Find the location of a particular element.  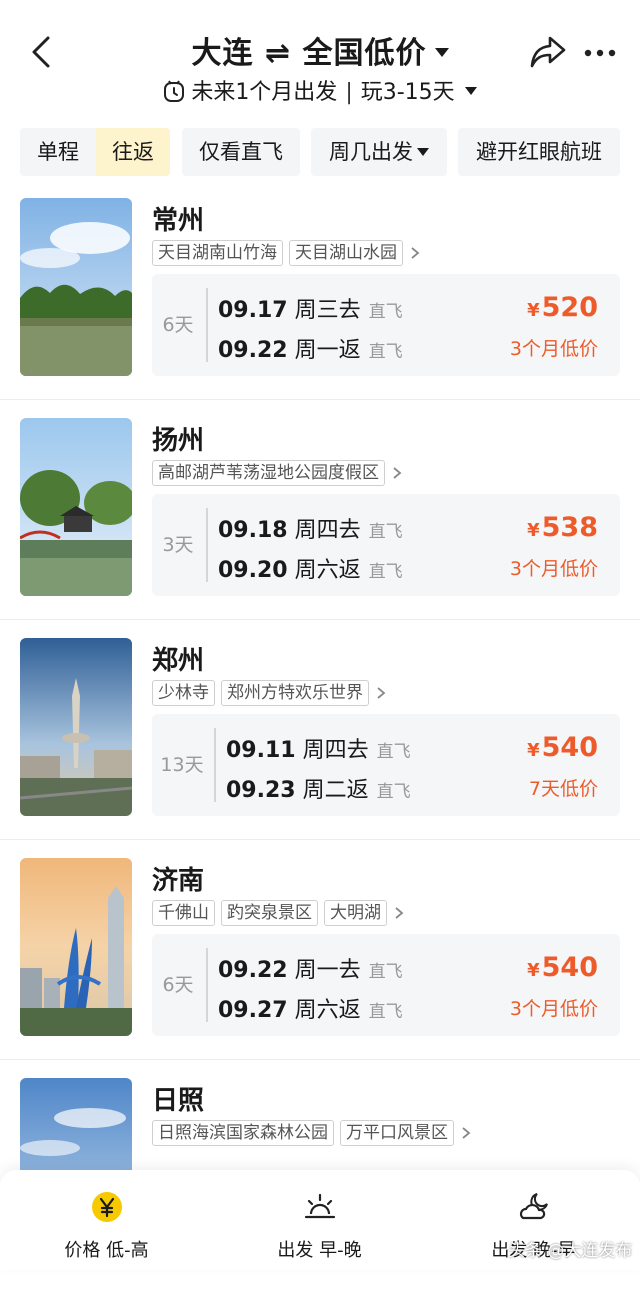

return-leg: 09.20 周六返 直飞 is located at coordinates (310, 568).